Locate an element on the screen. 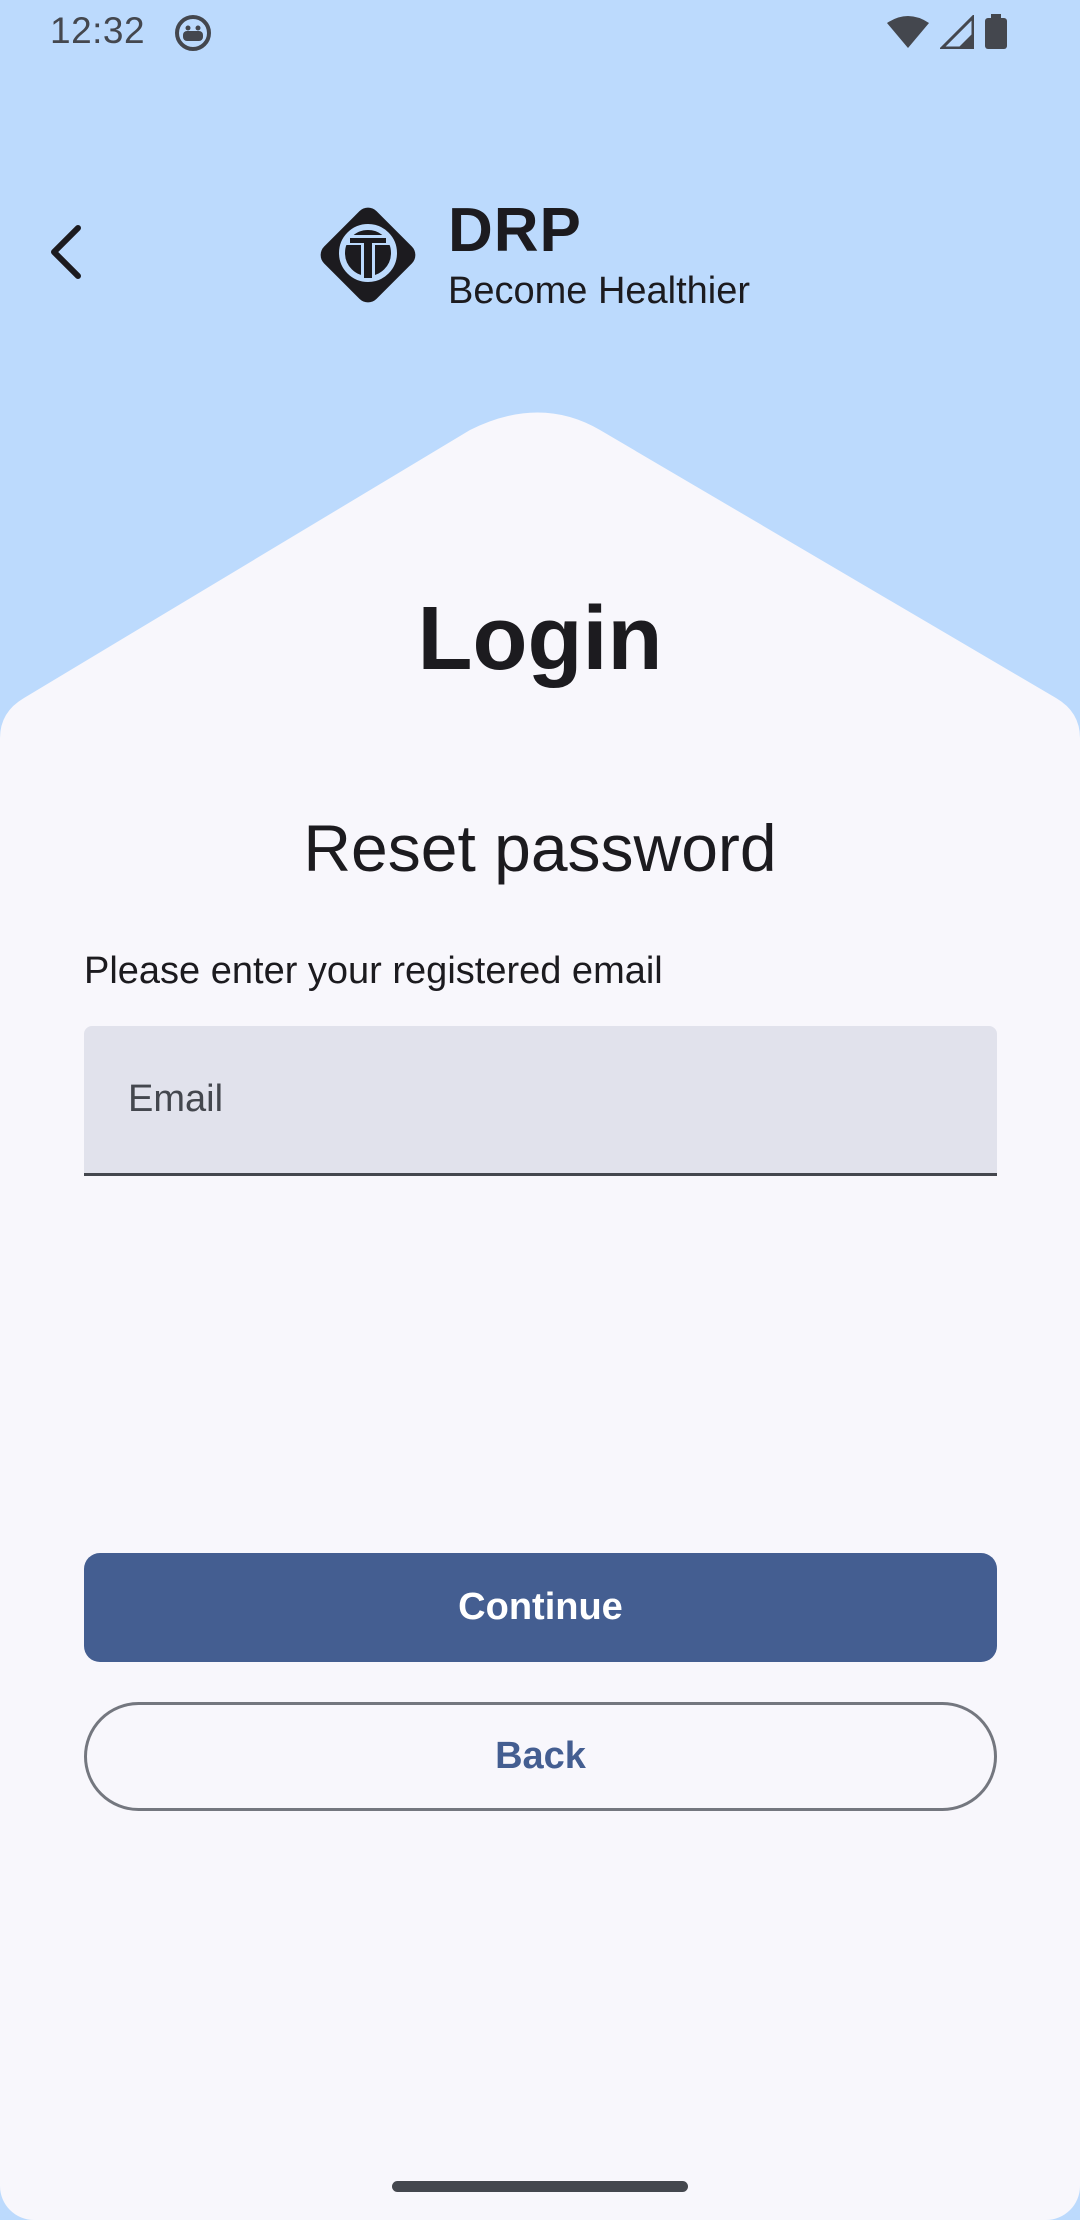 The width and height of the screenshot is (1080, 2220). home-indicator is located at coordinates (540, 2186).